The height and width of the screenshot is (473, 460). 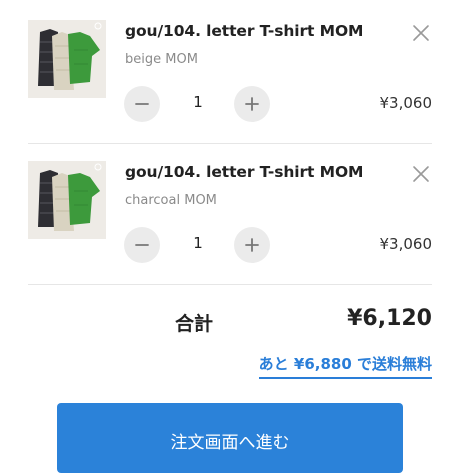 I want to click on checkout-button-label: 注文画面へ進む, so click(x=230, y=443).